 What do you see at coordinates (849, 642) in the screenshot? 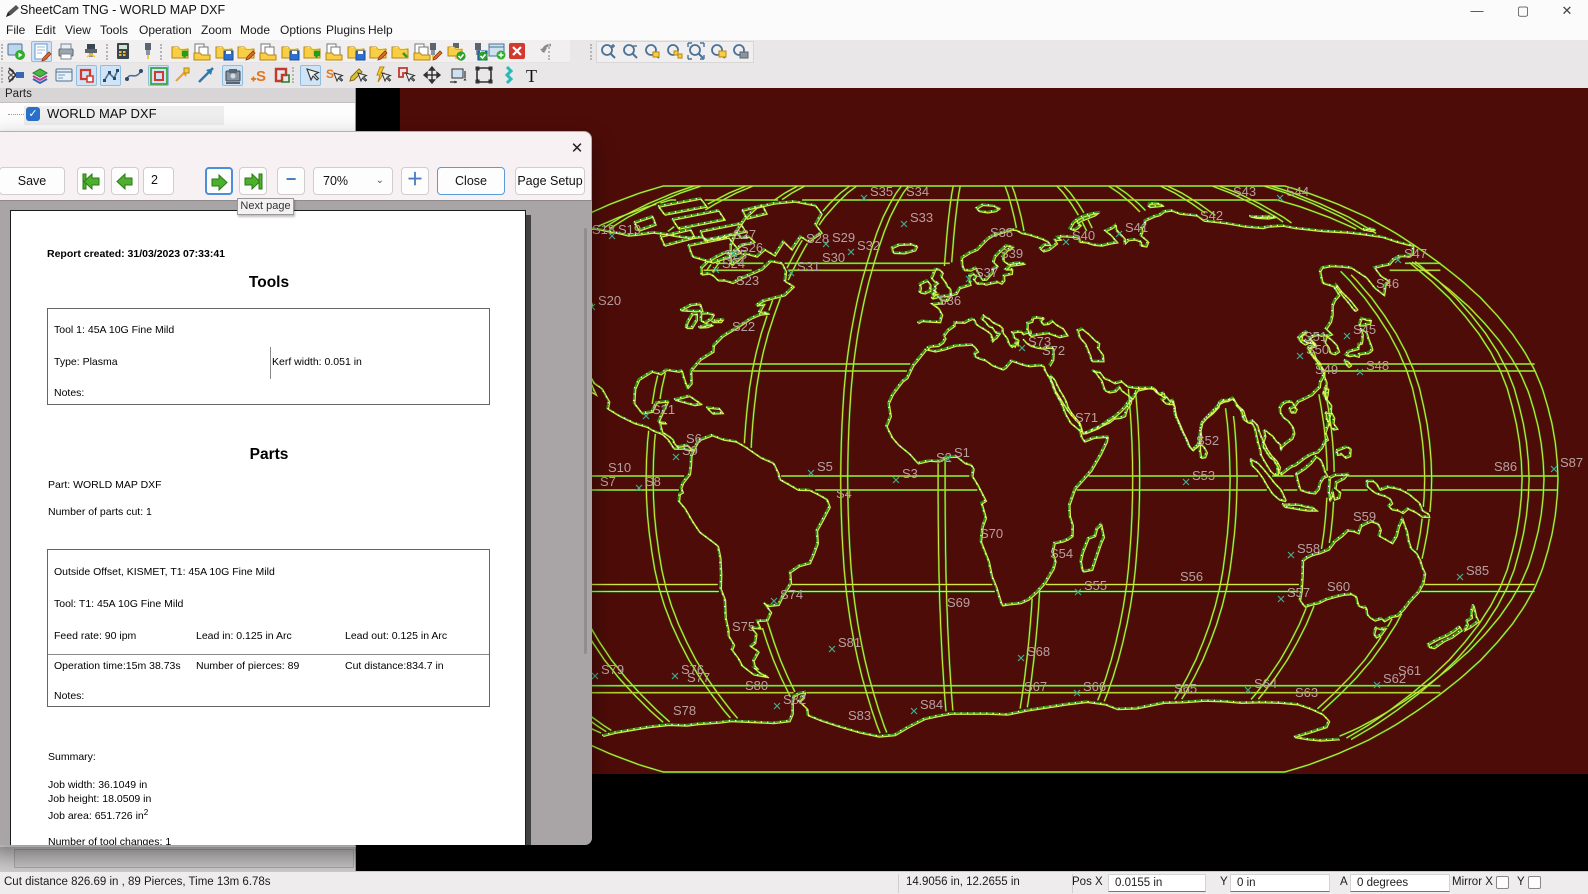
I see `svg-text: S81` at bounding box center [849, 642].